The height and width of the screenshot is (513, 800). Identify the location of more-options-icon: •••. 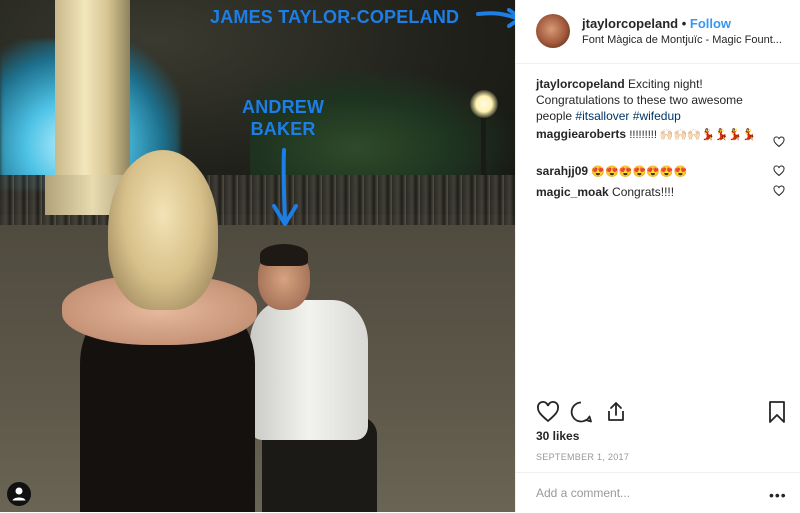
(778, 495).